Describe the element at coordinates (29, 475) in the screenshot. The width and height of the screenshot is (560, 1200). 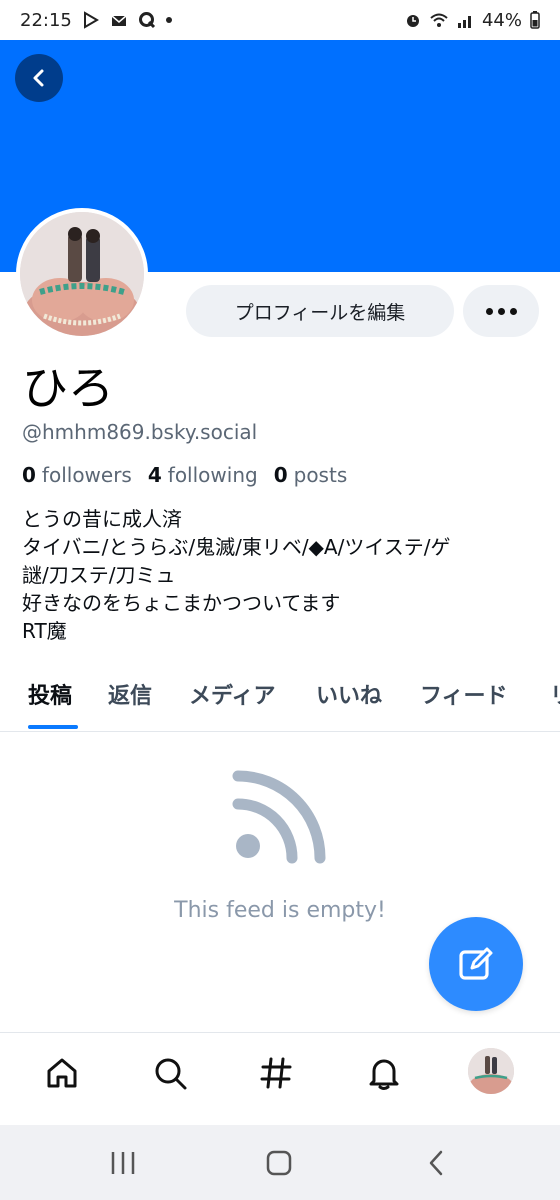
I see `followers-count: 0` at that location.